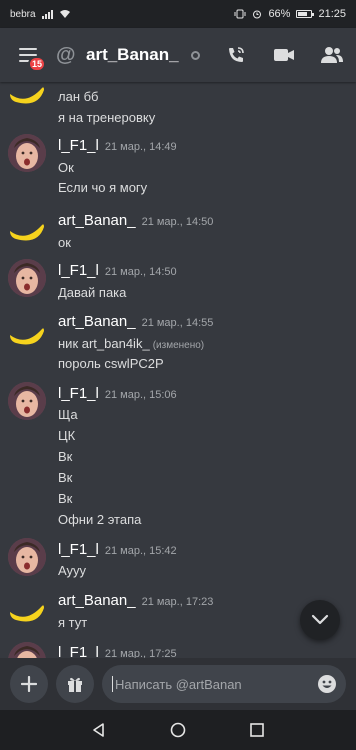  What do you see at coordinates (47, 14) in the screenshot?
I see `signal-icon` at bounding box center [47, 14].